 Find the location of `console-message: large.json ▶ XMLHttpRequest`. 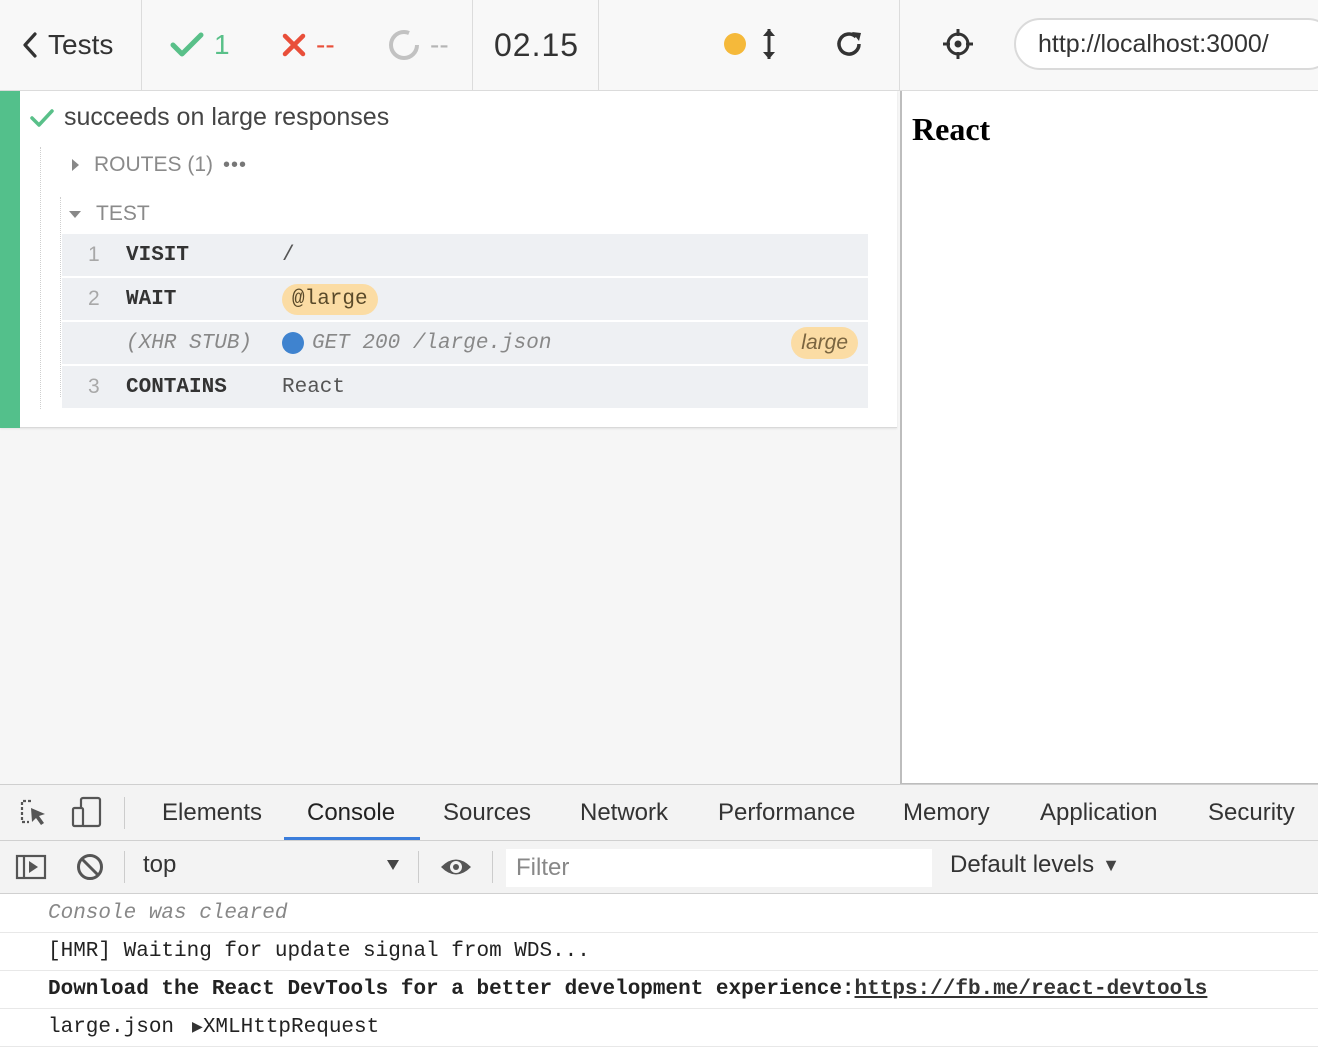

console-message: large.json ▶ XMLHttpRequest is located at coordinates (659, 1028).